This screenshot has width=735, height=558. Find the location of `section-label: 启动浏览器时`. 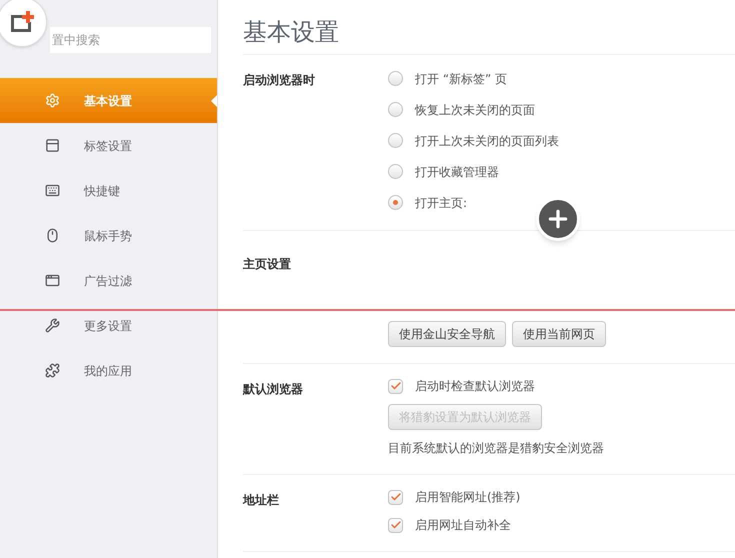

section-label: 启动浏览器时 is located at coordinates (279, 80).